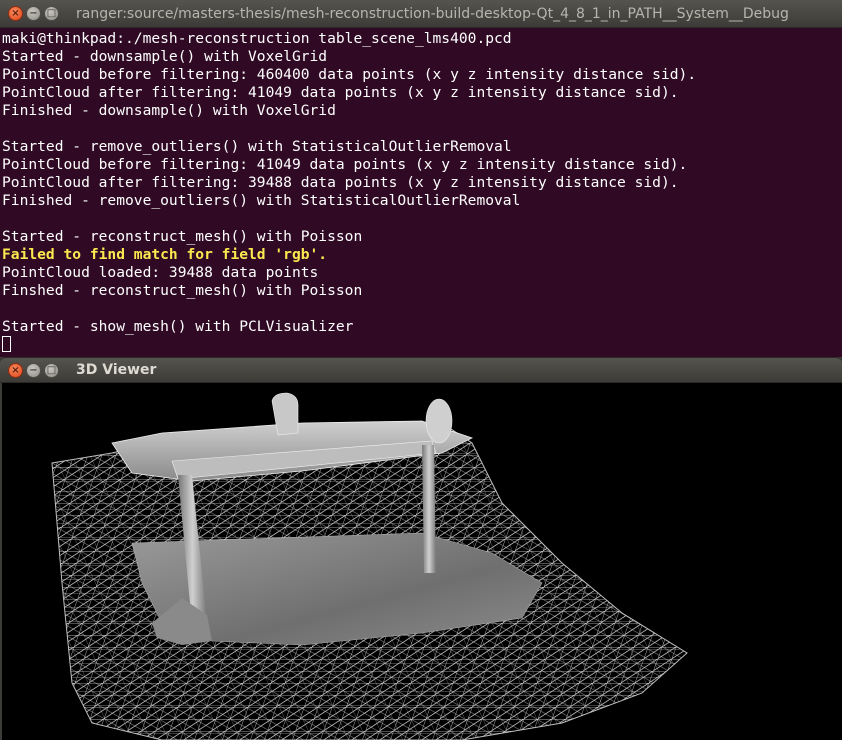 This screenshot has height=740, width=842. What do you see at coordinates (349, 345) in the screenshot?
I see `terminal-cursor-line` at bounding box center [349, 345].